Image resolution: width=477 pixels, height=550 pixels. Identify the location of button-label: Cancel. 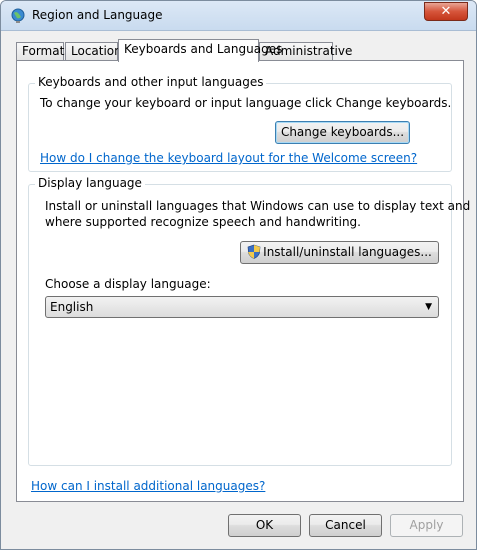
(345, 525).